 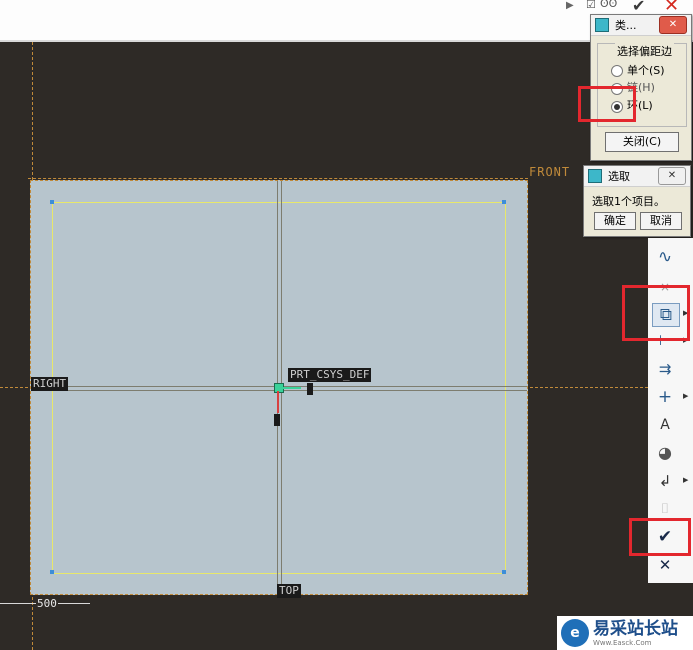 What do you see at coordinates (615, 221) in the screenshot?
I see `ok-button: 确定` at bounding box center [615, 221].